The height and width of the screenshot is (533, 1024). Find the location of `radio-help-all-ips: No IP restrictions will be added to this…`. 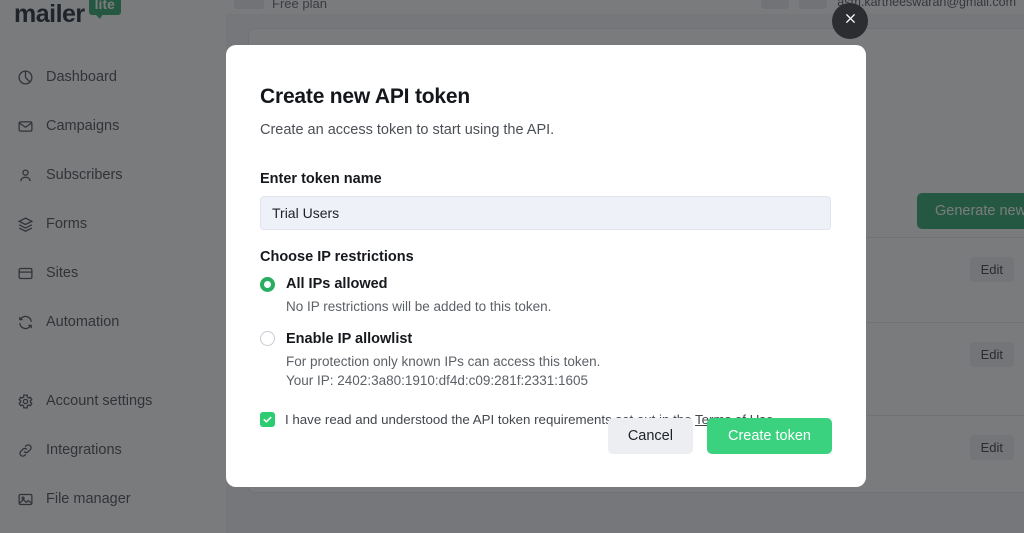

radio-help-all-ips: No IP restrictions will be added to this… is located at coordinates (419, 306).